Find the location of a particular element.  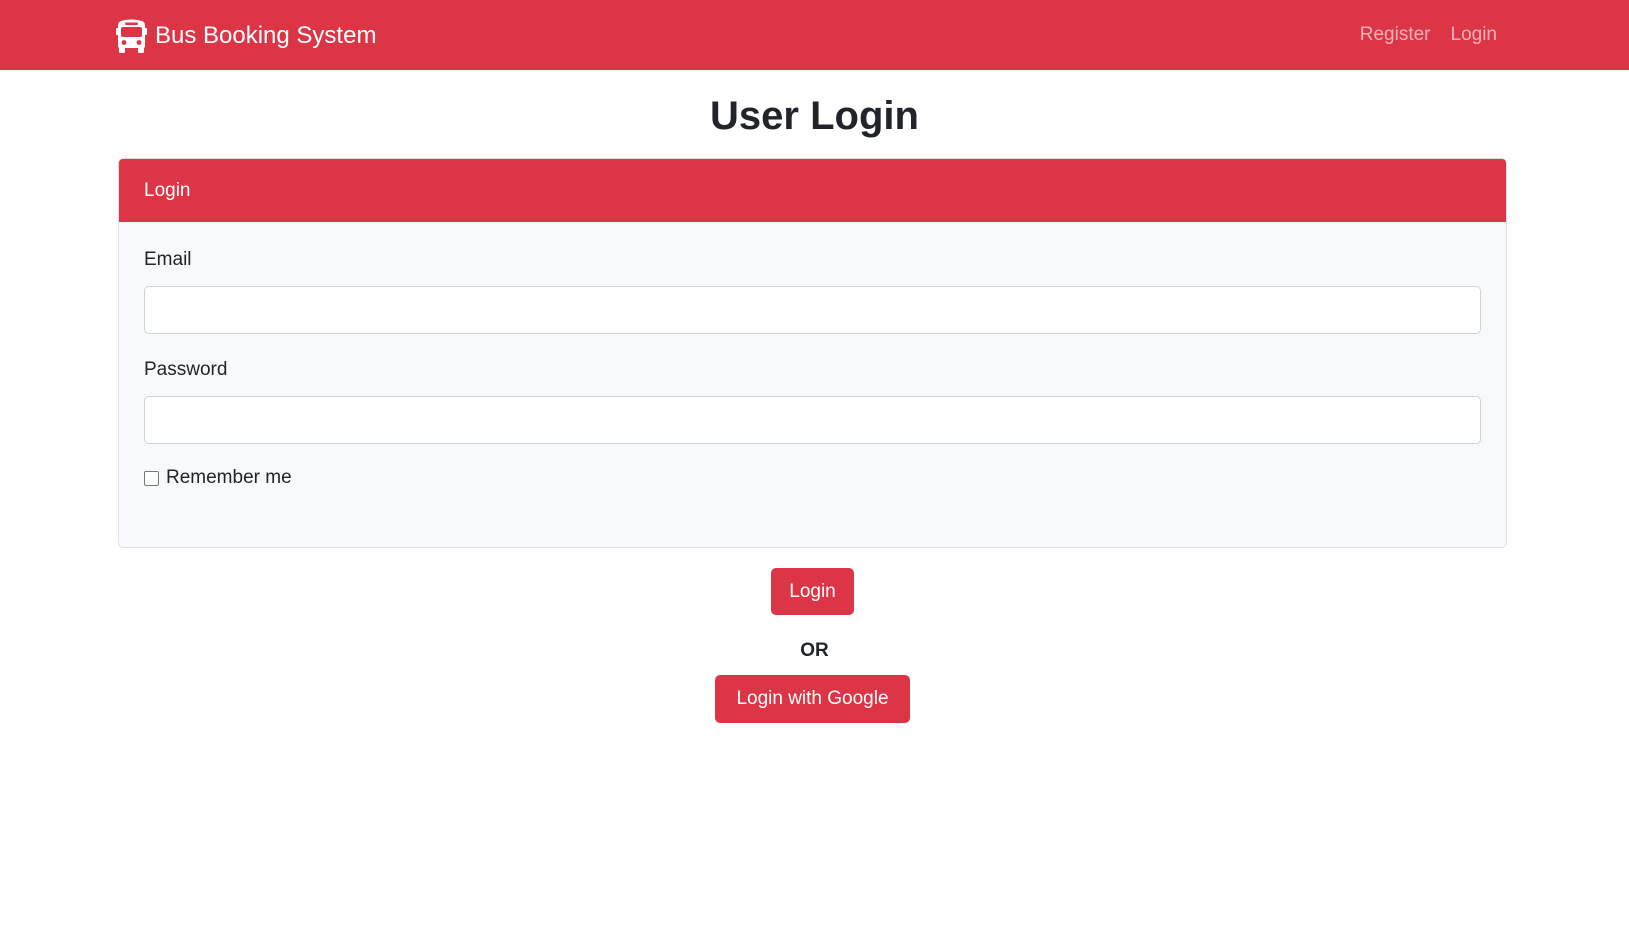

brand-title: Bus Booking System is located at coordinates (266, 35).